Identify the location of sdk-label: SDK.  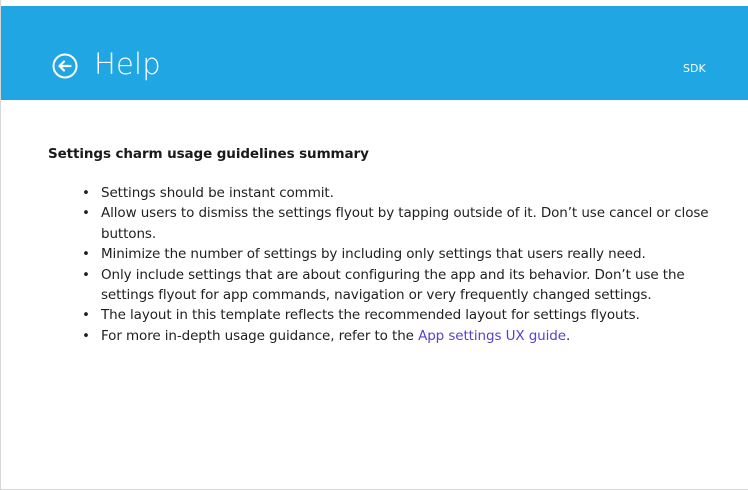
(694, 68).